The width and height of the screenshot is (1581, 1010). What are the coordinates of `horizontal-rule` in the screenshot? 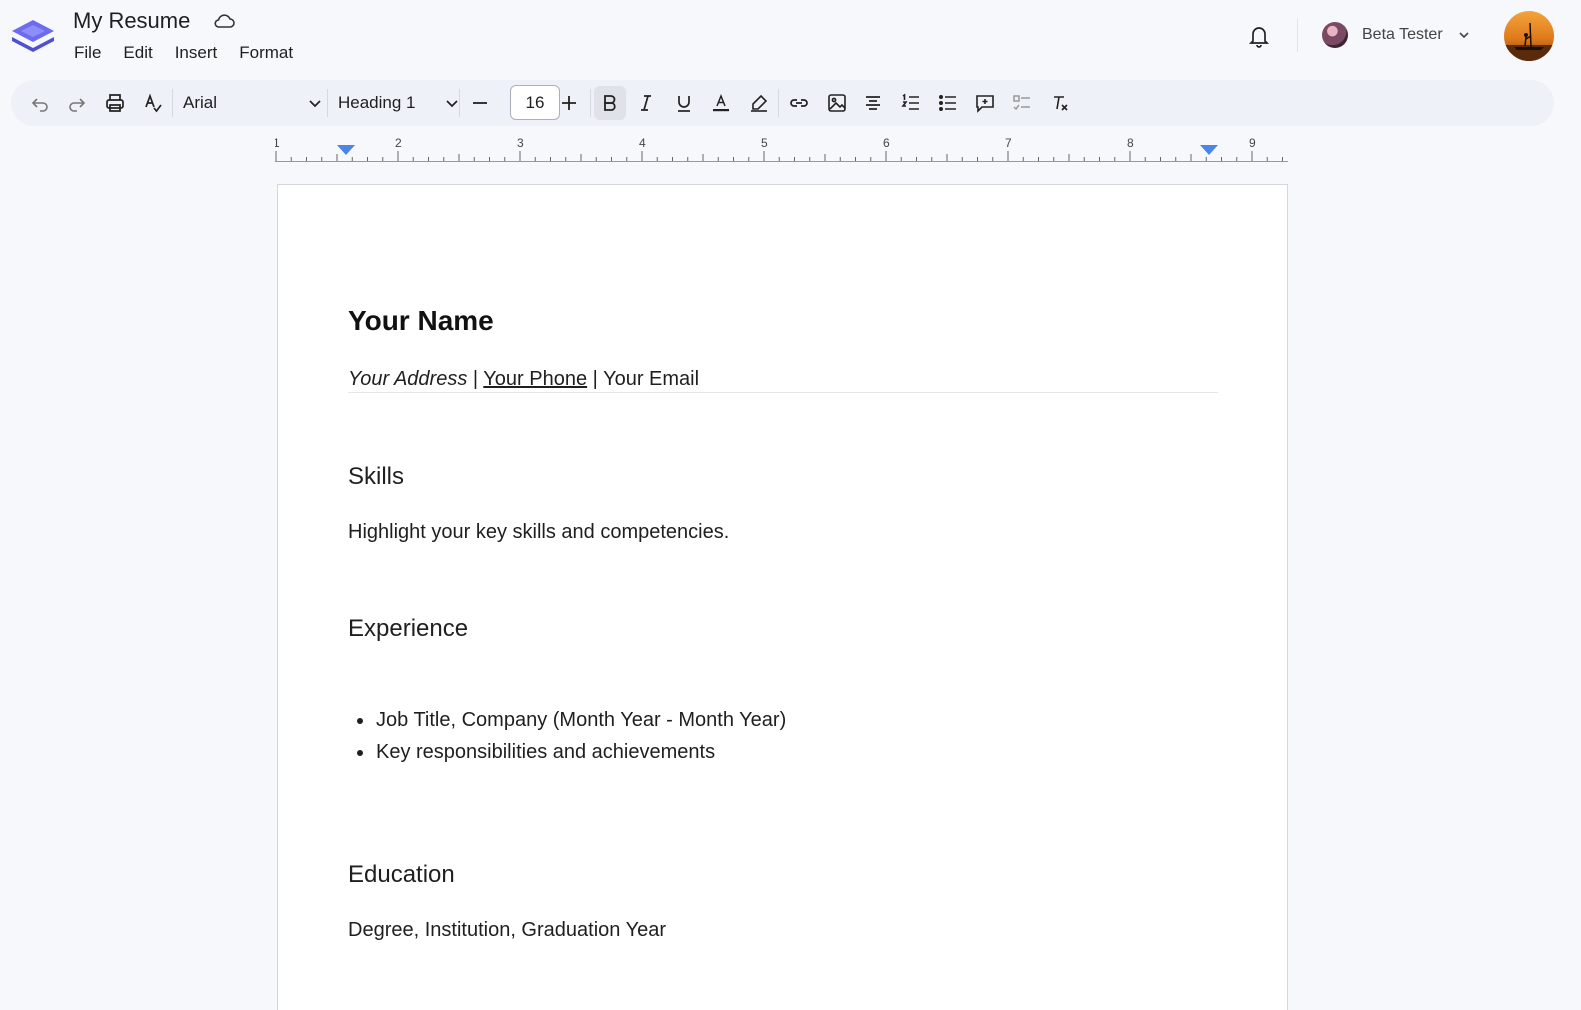 It's located at (783, 392).